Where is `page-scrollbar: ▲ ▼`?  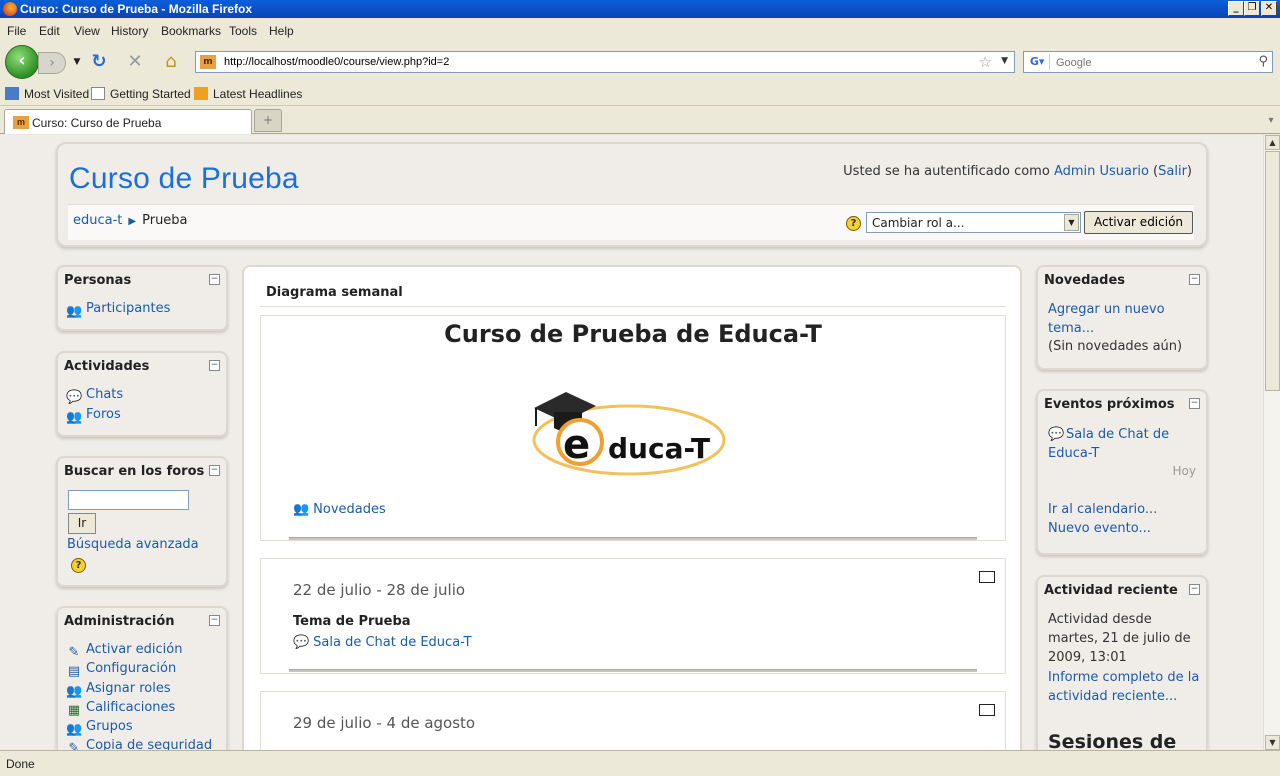 page-scrollbar: ▲ ▼ is located at coordinates (1271, 442).